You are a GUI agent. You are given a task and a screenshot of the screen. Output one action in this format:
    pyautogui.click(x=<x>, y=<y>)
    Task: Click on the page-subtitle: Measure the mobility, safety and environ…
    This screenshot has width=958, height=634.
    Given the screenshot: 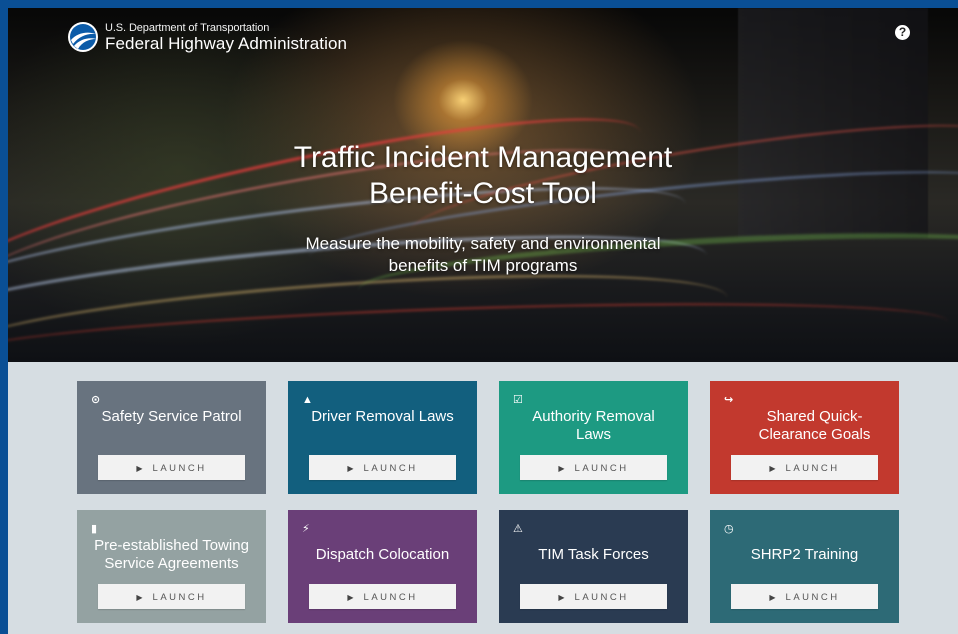 What is the action you would take?
    pyautogui.click(x=483, y=254)
    